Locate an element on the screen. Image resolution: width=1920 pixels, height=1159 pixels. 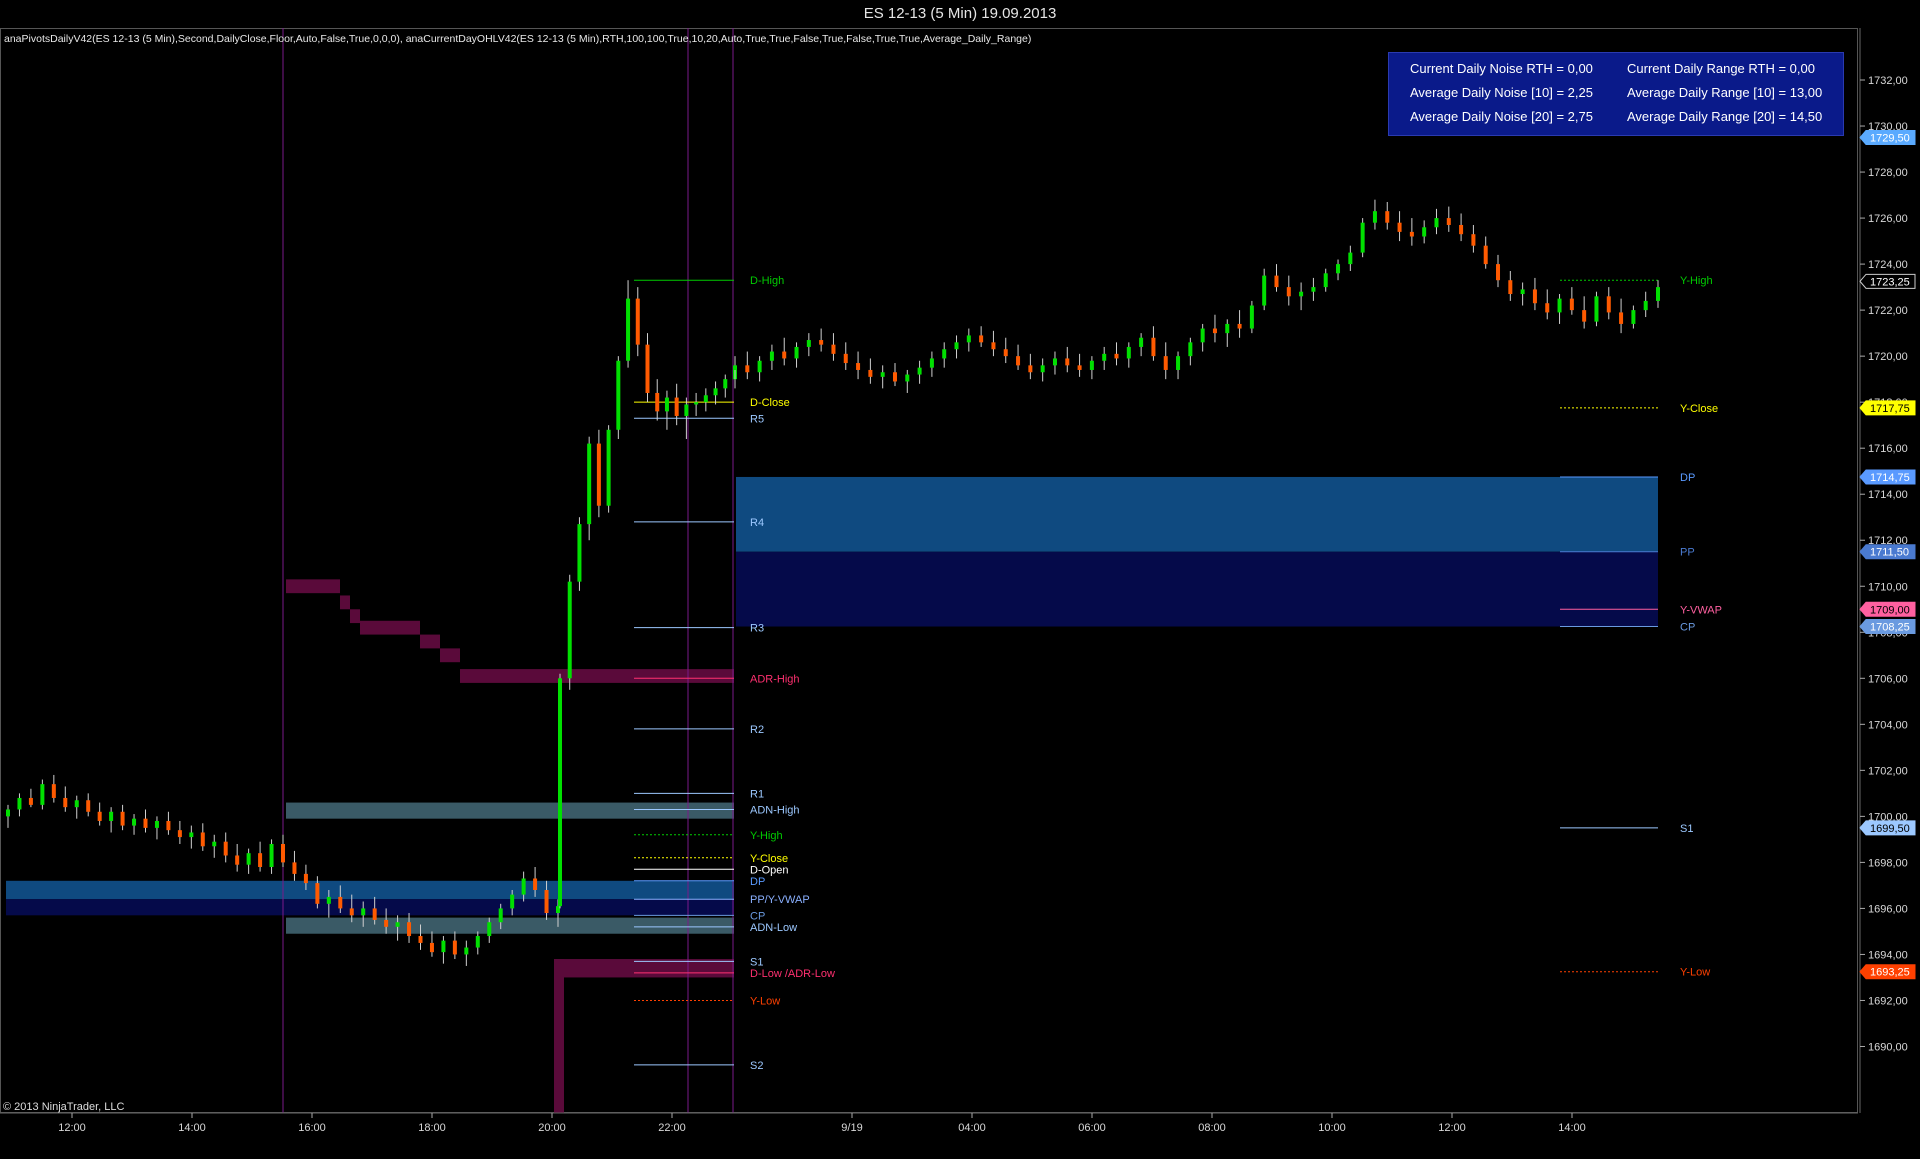
time-tick-label: 12:00 is located at coordinates (72, 1128).